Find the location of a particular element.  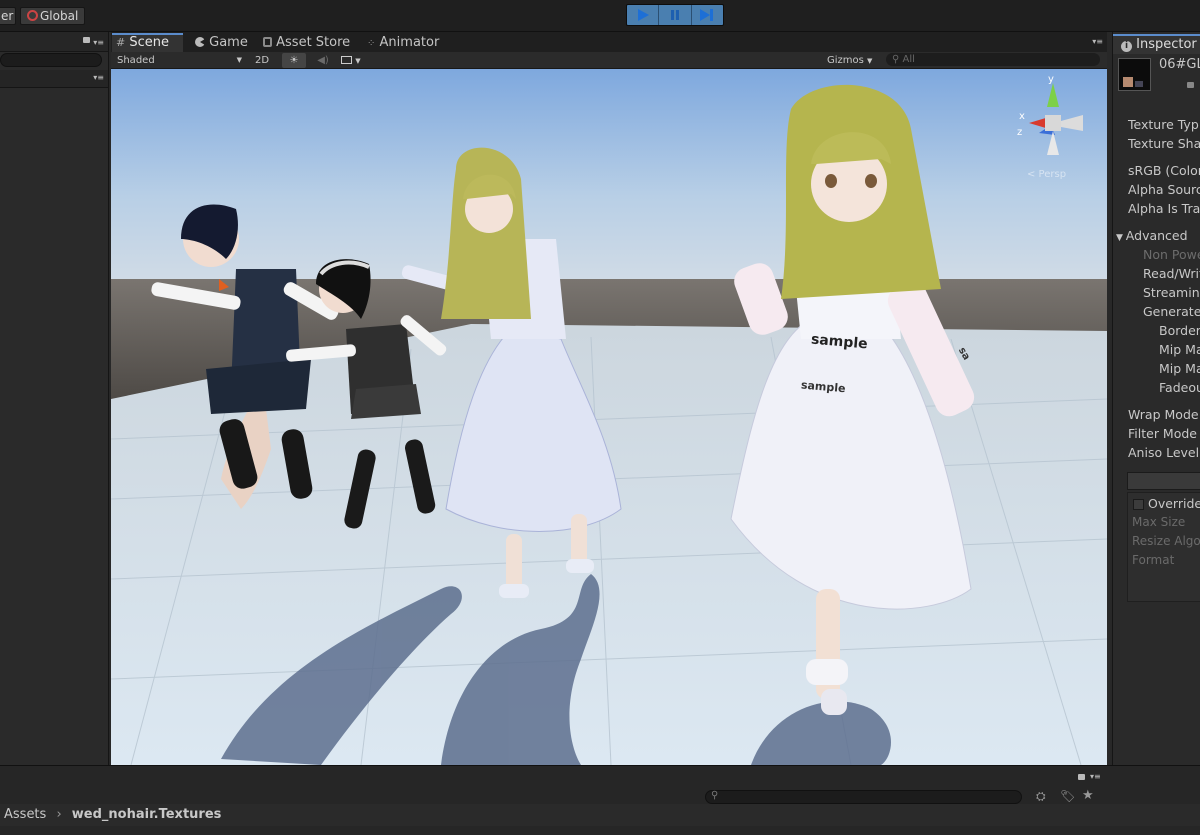

tab-inspector: i Inspector is located at coordinates (1156, 44).